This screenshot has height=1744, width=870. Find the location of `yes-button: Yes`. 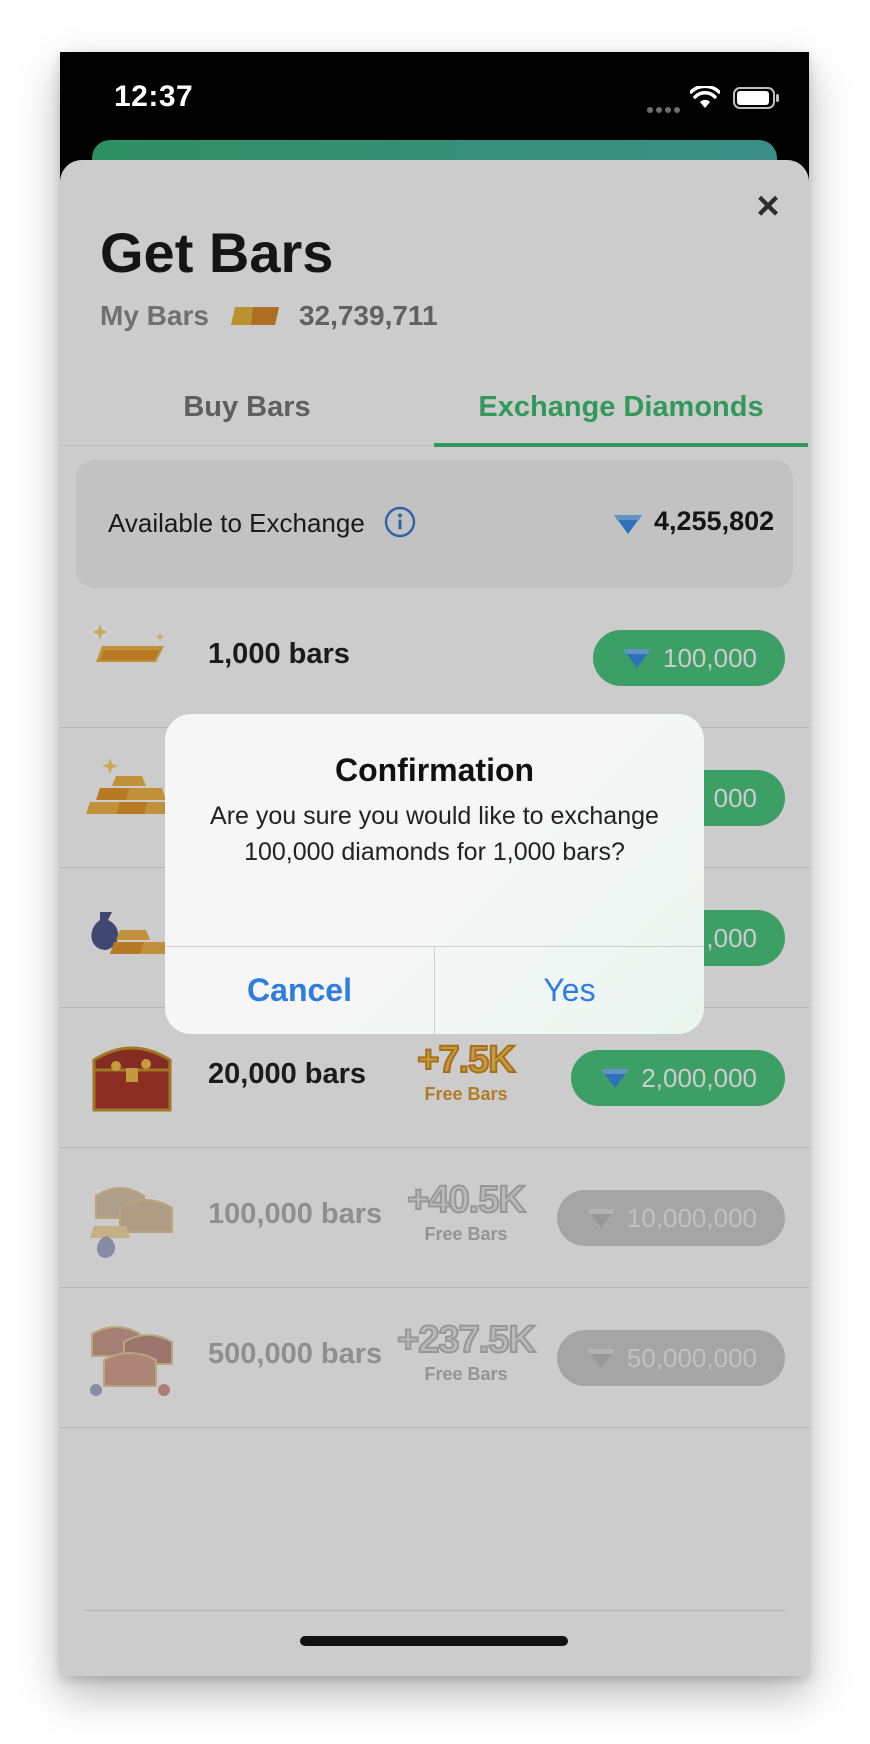

yes-button: Yes is located at coordinates (569, 990).